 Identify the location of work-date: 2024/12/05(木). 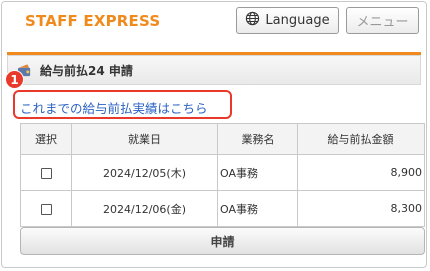
(144, 172).